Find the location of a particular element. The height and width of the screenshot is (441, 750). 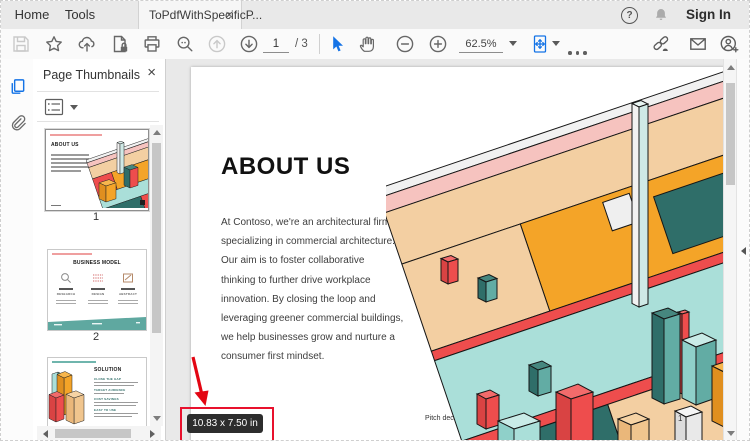

mini-col-design: DESIGN is located at coordinates (98, 294).